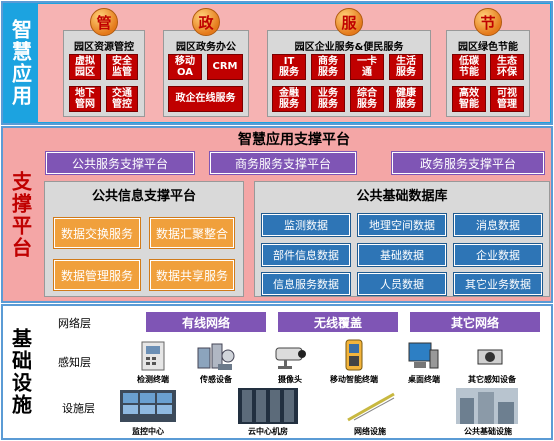 The height and width of the screenshot is (441, 554). I want to click on info-data-aggregation: 数据汇聚整合, so click(192, 233).